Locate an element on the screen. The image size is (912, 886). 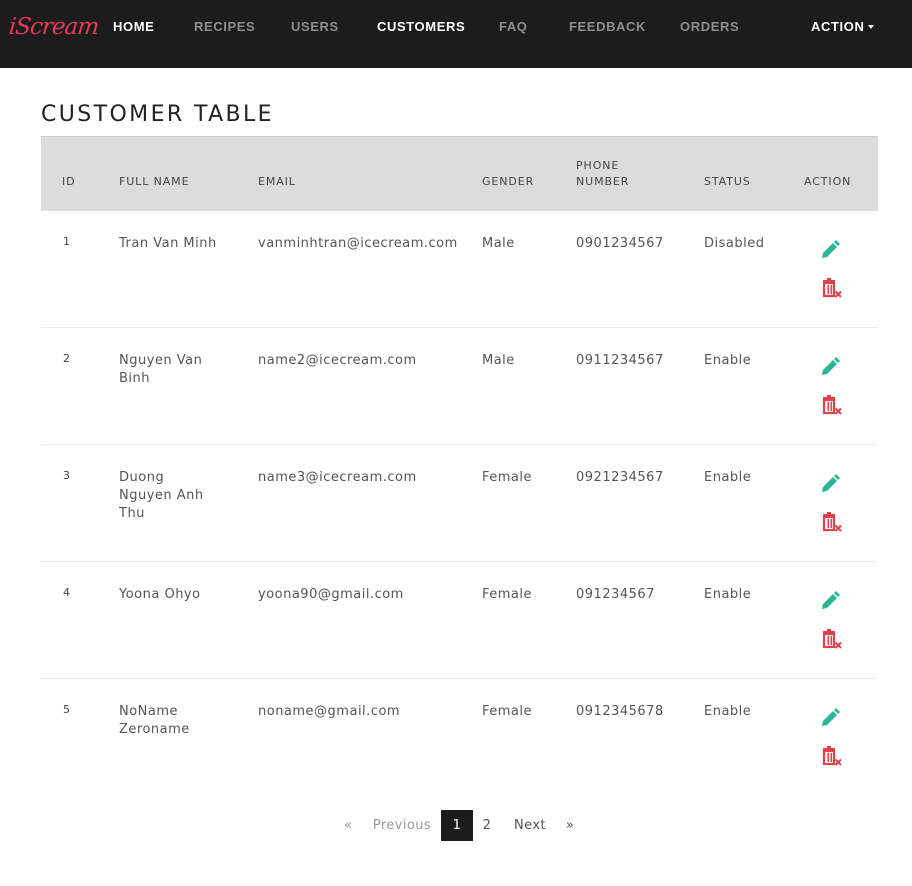
cell-phone: 0911234567 is located at coordinates (620, 360).